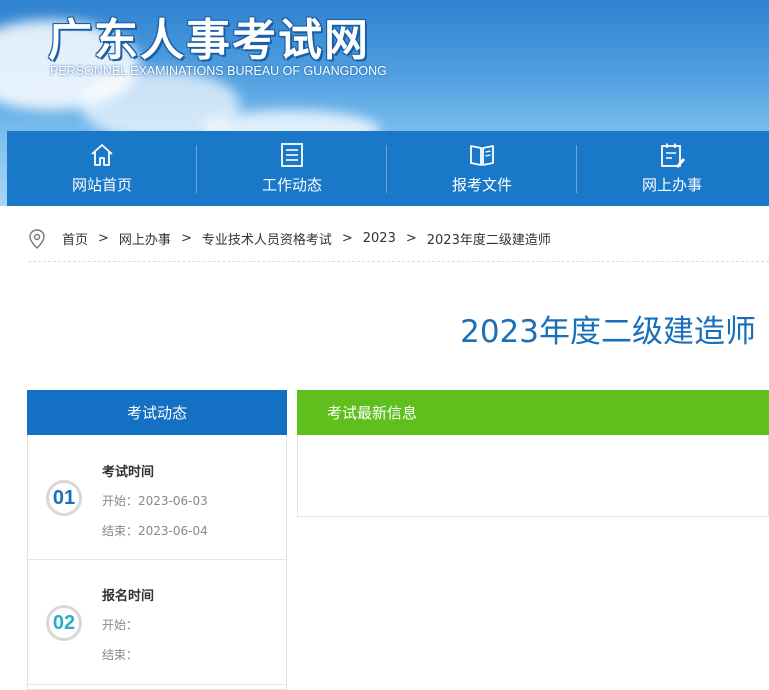 The image size is (769, 690). I want to click on main-nav: 网站首页 工作动态 报考文件 网上办事, so click(388, 168).